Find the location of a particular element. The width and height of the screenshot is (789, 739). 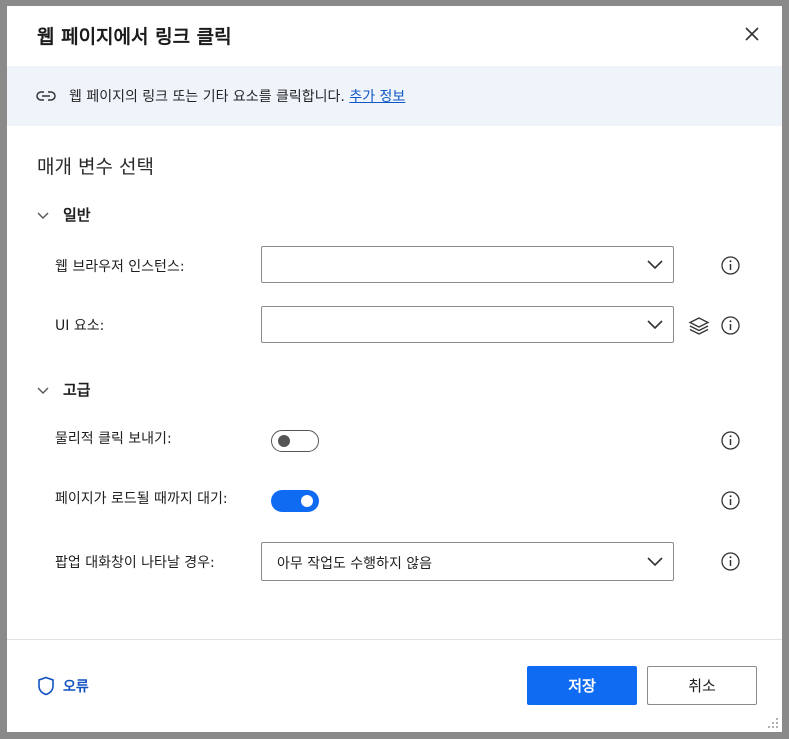

group-general: 일반 is located at coordinates (64, 214).